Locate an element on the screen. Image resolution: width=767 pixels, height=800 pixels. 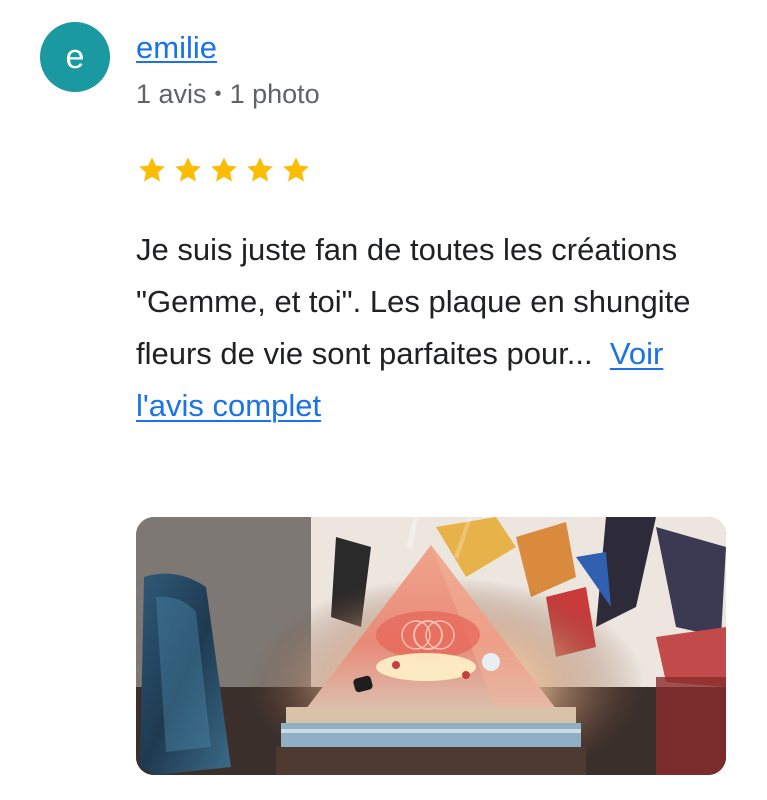
author-name-link: emilie is located at coordinates (176, 48).